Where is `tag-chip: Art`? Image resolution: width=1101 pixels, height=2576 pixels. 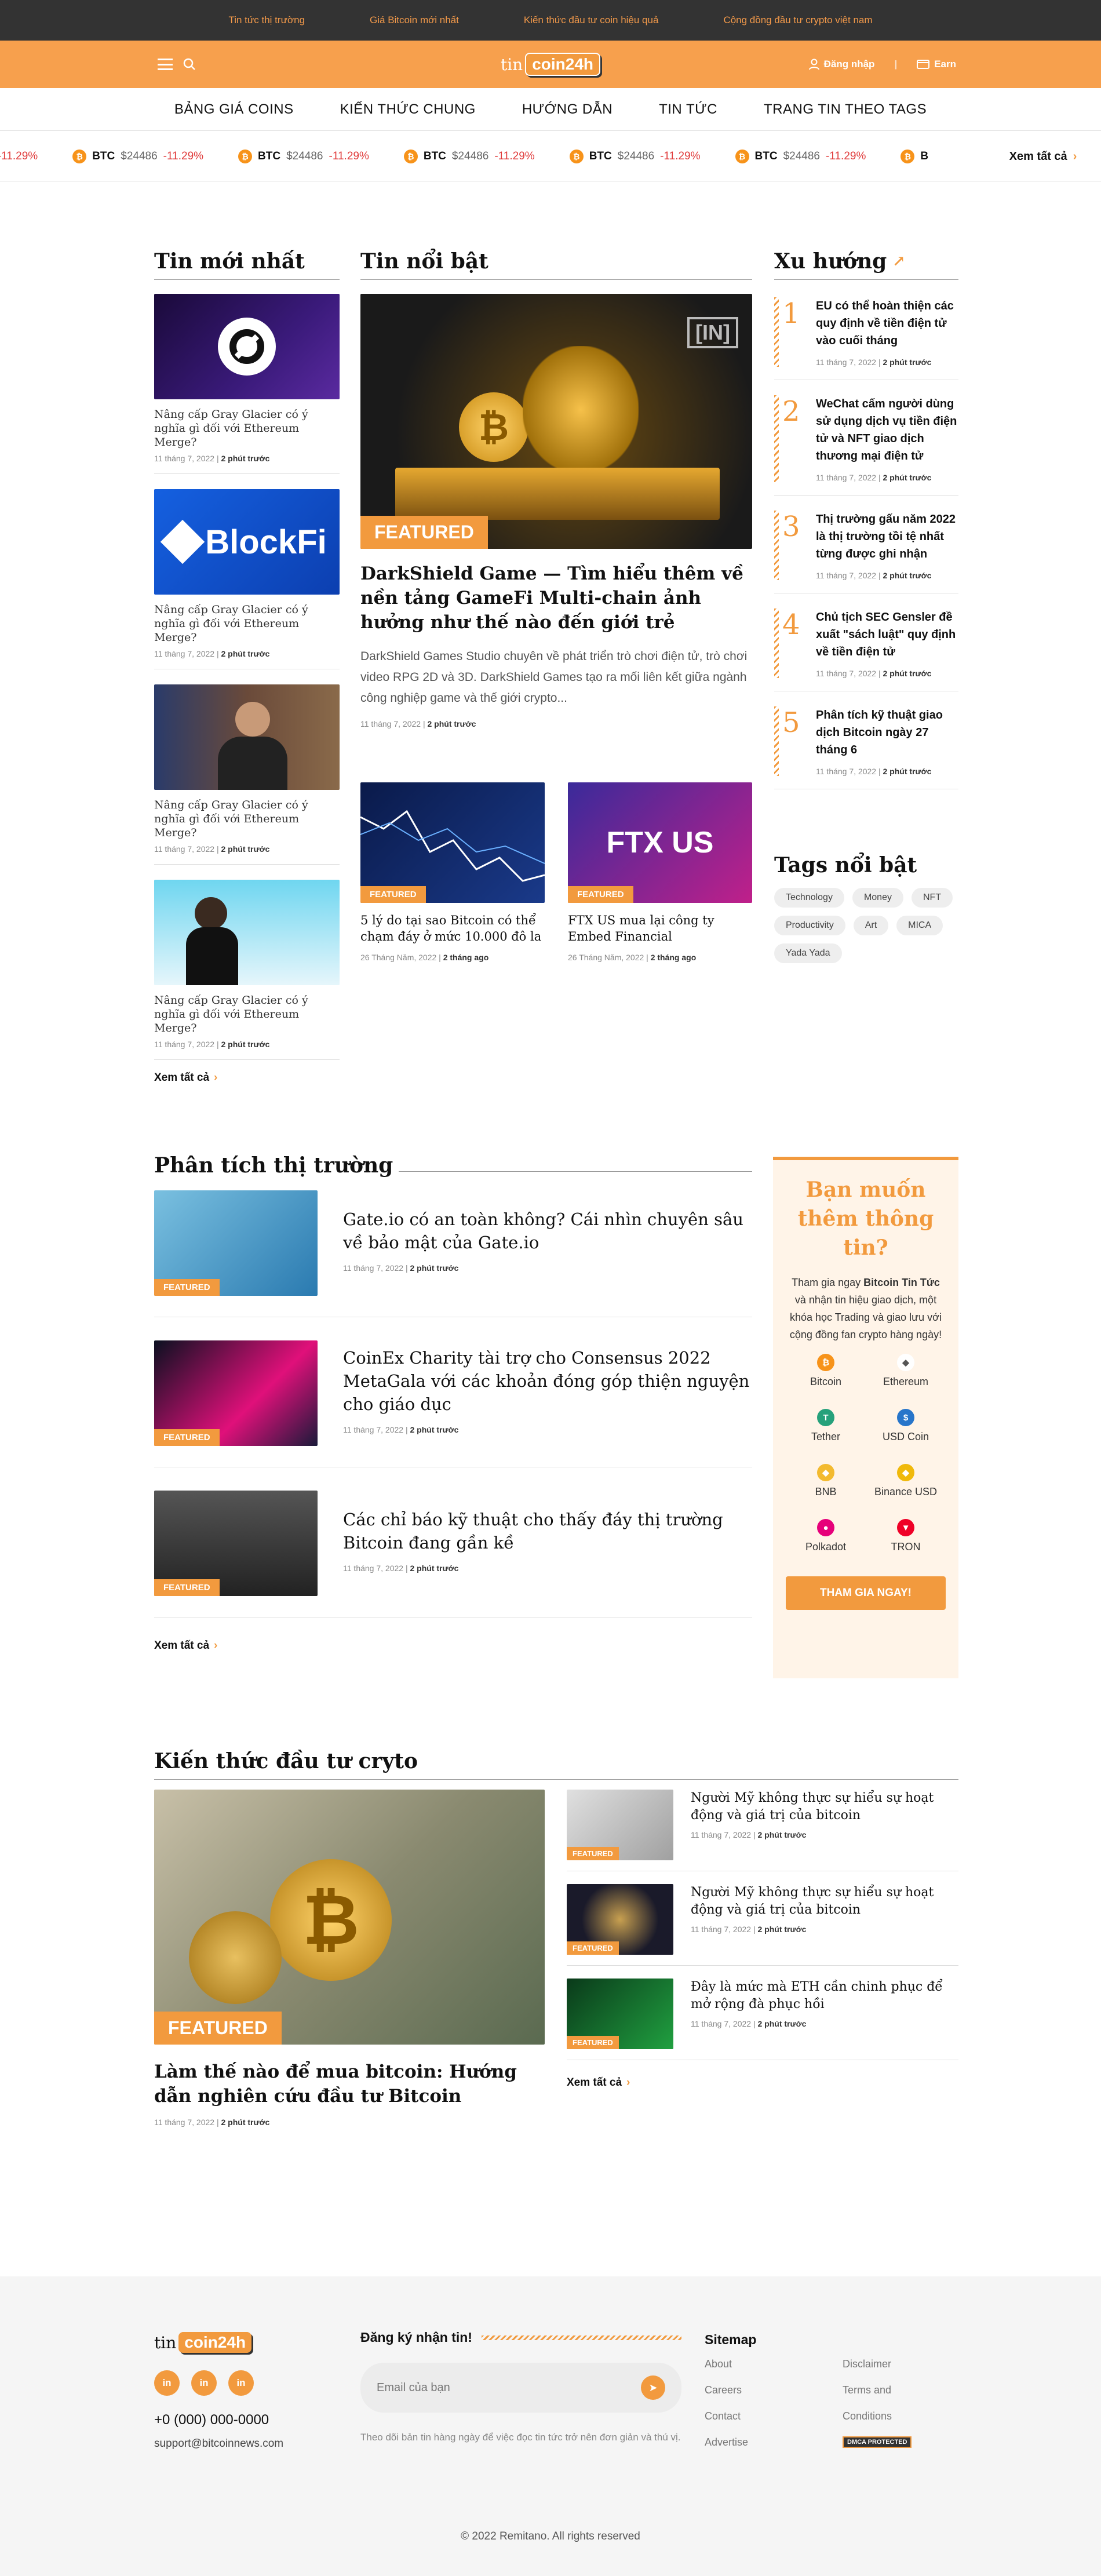
tag-chip: Art is located at coordinates (871, 925).